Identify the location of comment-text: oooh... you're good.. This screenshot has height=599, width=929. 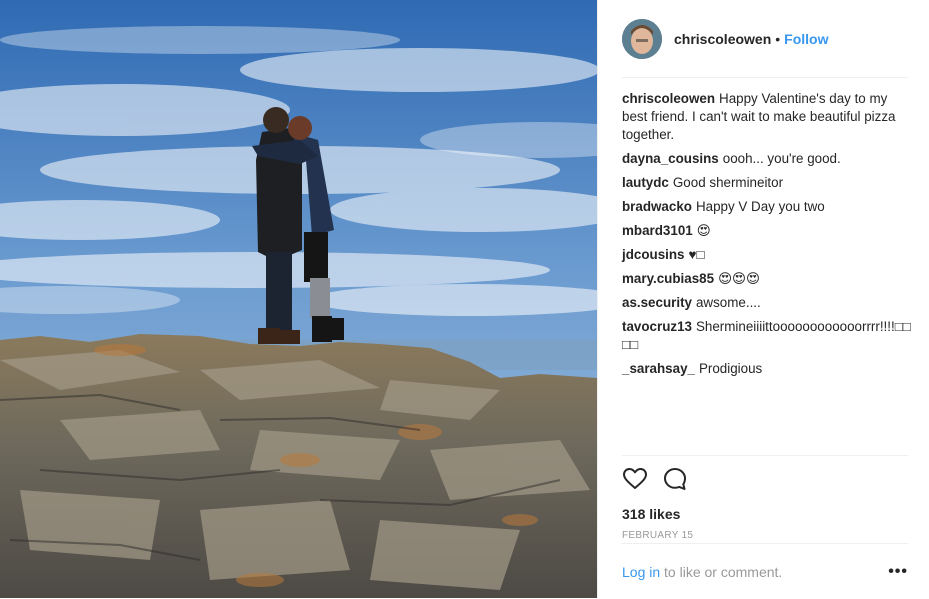
(781, 158).